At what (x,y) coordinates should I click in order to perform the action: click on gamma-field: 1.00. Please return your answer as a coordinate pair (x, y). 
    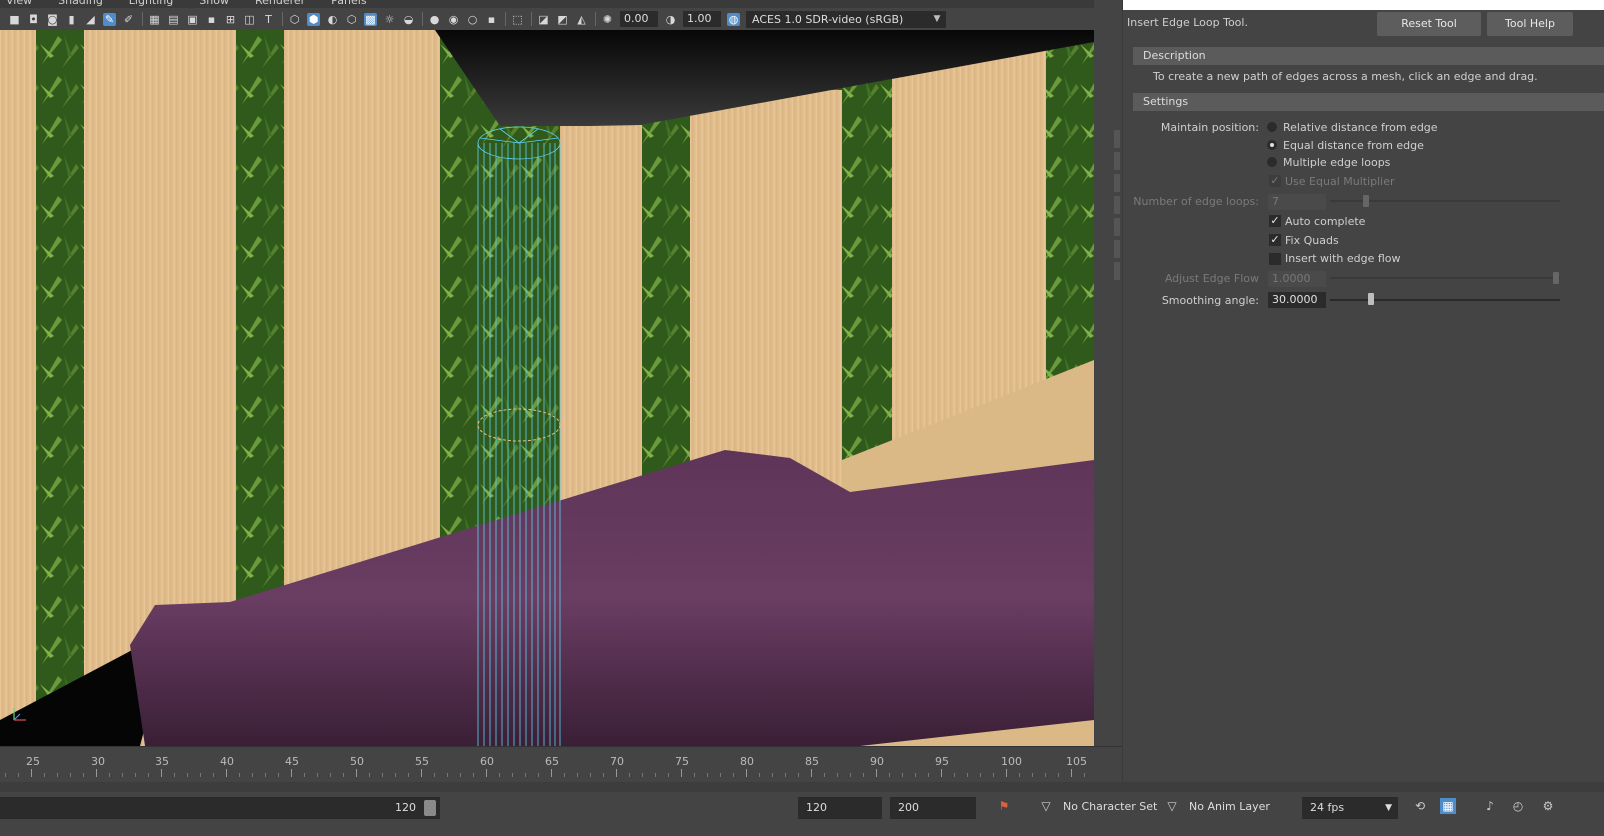
    Looking at the image, I should click on (702, 19).